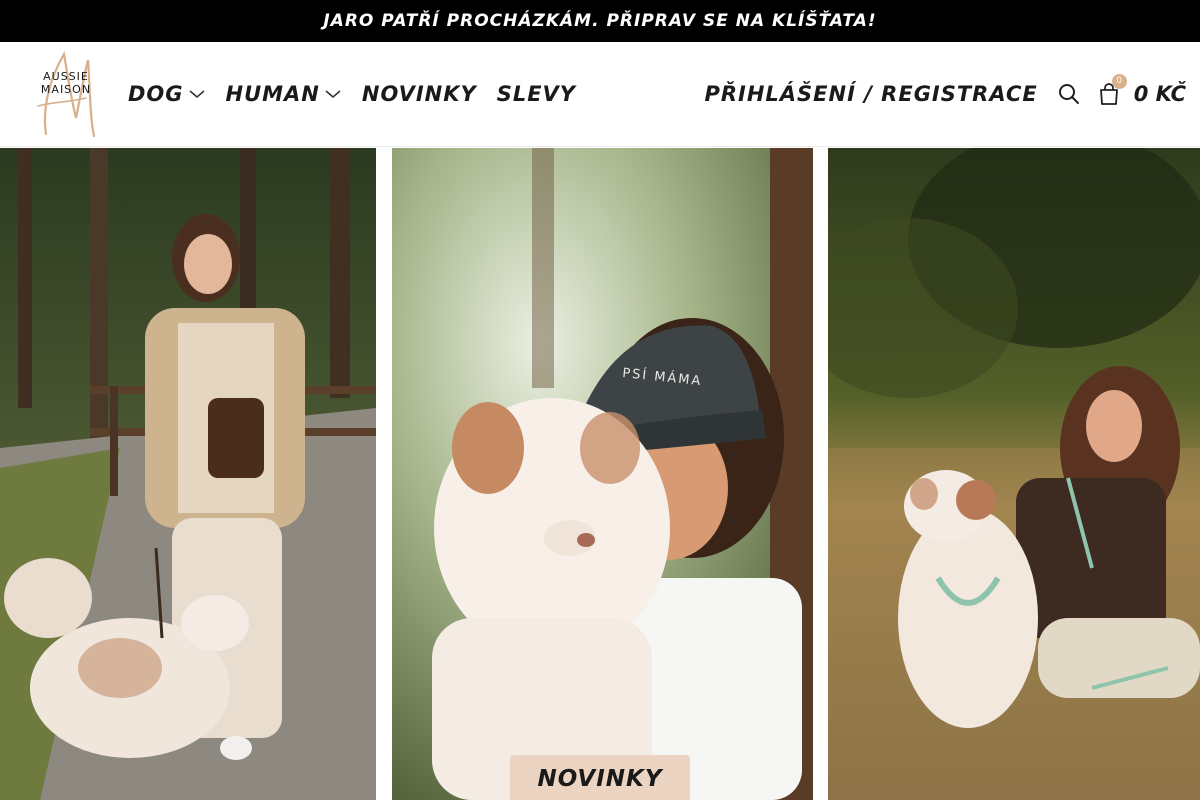 The image size is (1200, 800). I want to click on nav-item-dog: DOG, so click(167, 94).